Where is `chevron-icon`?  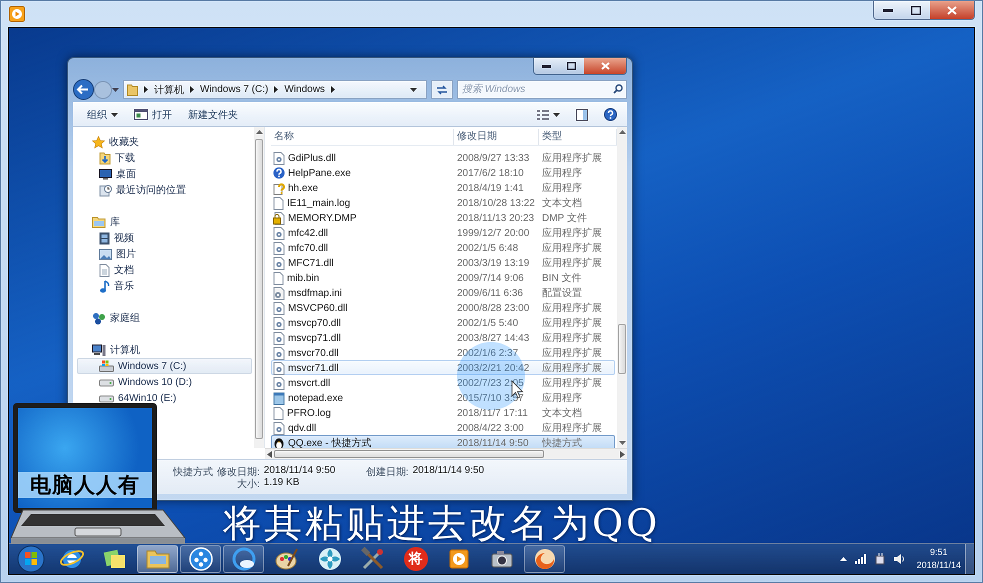
chevron-icon is located at coordinates (276, 89).